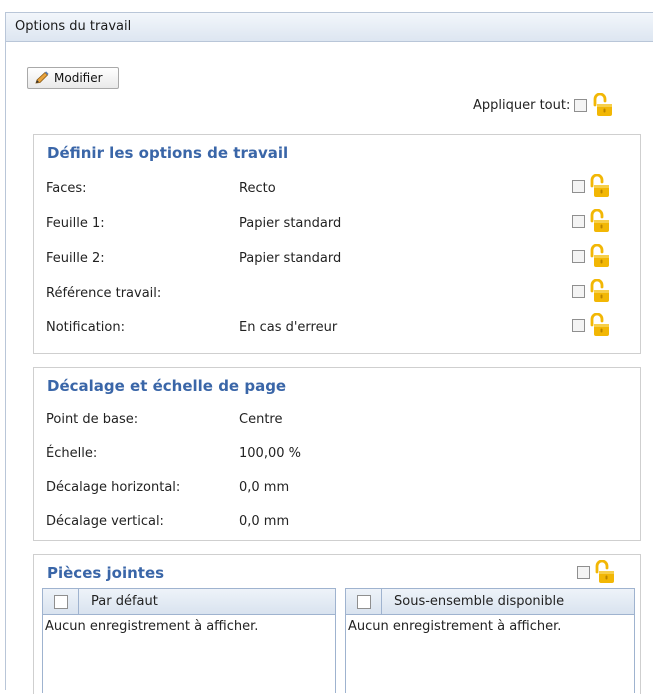 The width and height of the screenshot is (653, 694). What do you see at coordinates (75, 223) in the screenshot?
I see `option-label: Feuille 1:` at bounding box center [75, 223].